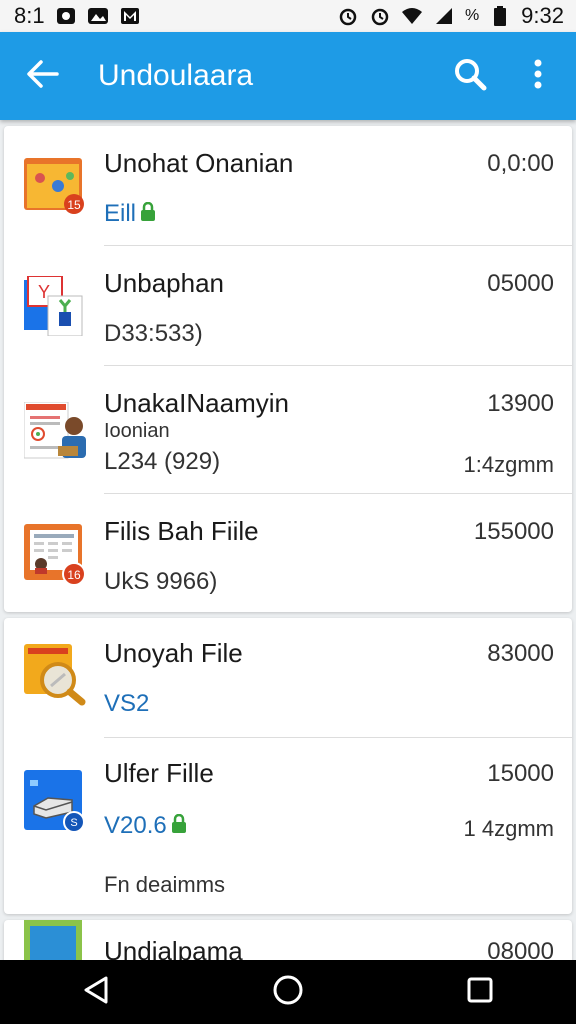  Describe the element at coordinates (54, 801) in the screenshot. I see `drive-file-icon: S` at that location.